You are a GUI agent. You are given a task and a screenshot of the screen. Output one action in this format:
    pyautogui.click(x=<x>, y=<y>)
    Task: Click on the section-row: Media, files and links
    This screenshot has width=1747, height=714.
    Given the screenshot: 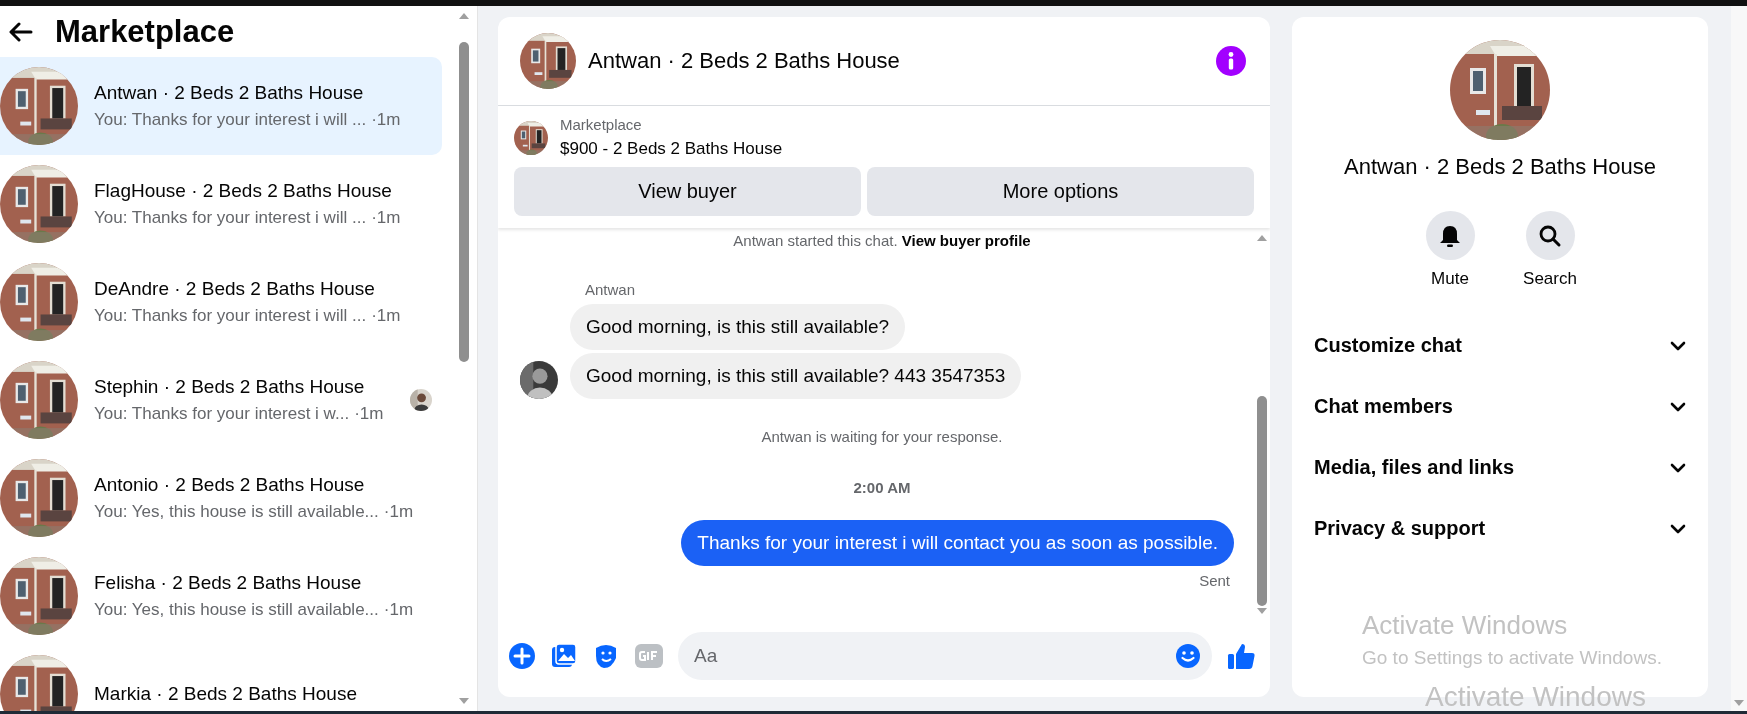 What is the action you would take?
    pyautogui.click(x=1500, y=467)
    